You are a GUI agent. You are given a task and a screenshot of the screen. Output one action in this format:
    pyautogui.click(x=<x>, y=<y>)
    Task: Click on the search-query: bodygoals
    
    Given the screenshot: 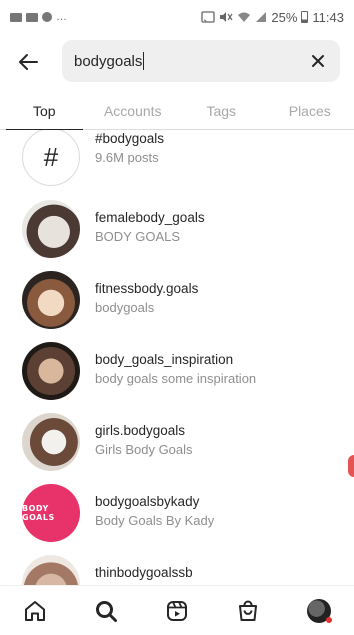 What is the action you would take?
    pyautogui.click(x=108, y=61)
    